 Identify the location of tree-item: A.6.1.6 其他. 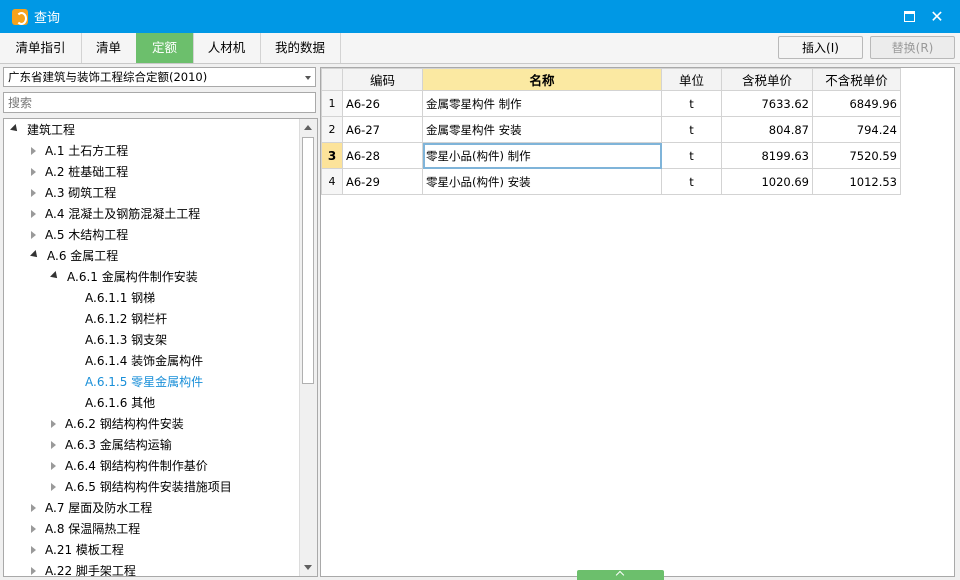
(113, 403).